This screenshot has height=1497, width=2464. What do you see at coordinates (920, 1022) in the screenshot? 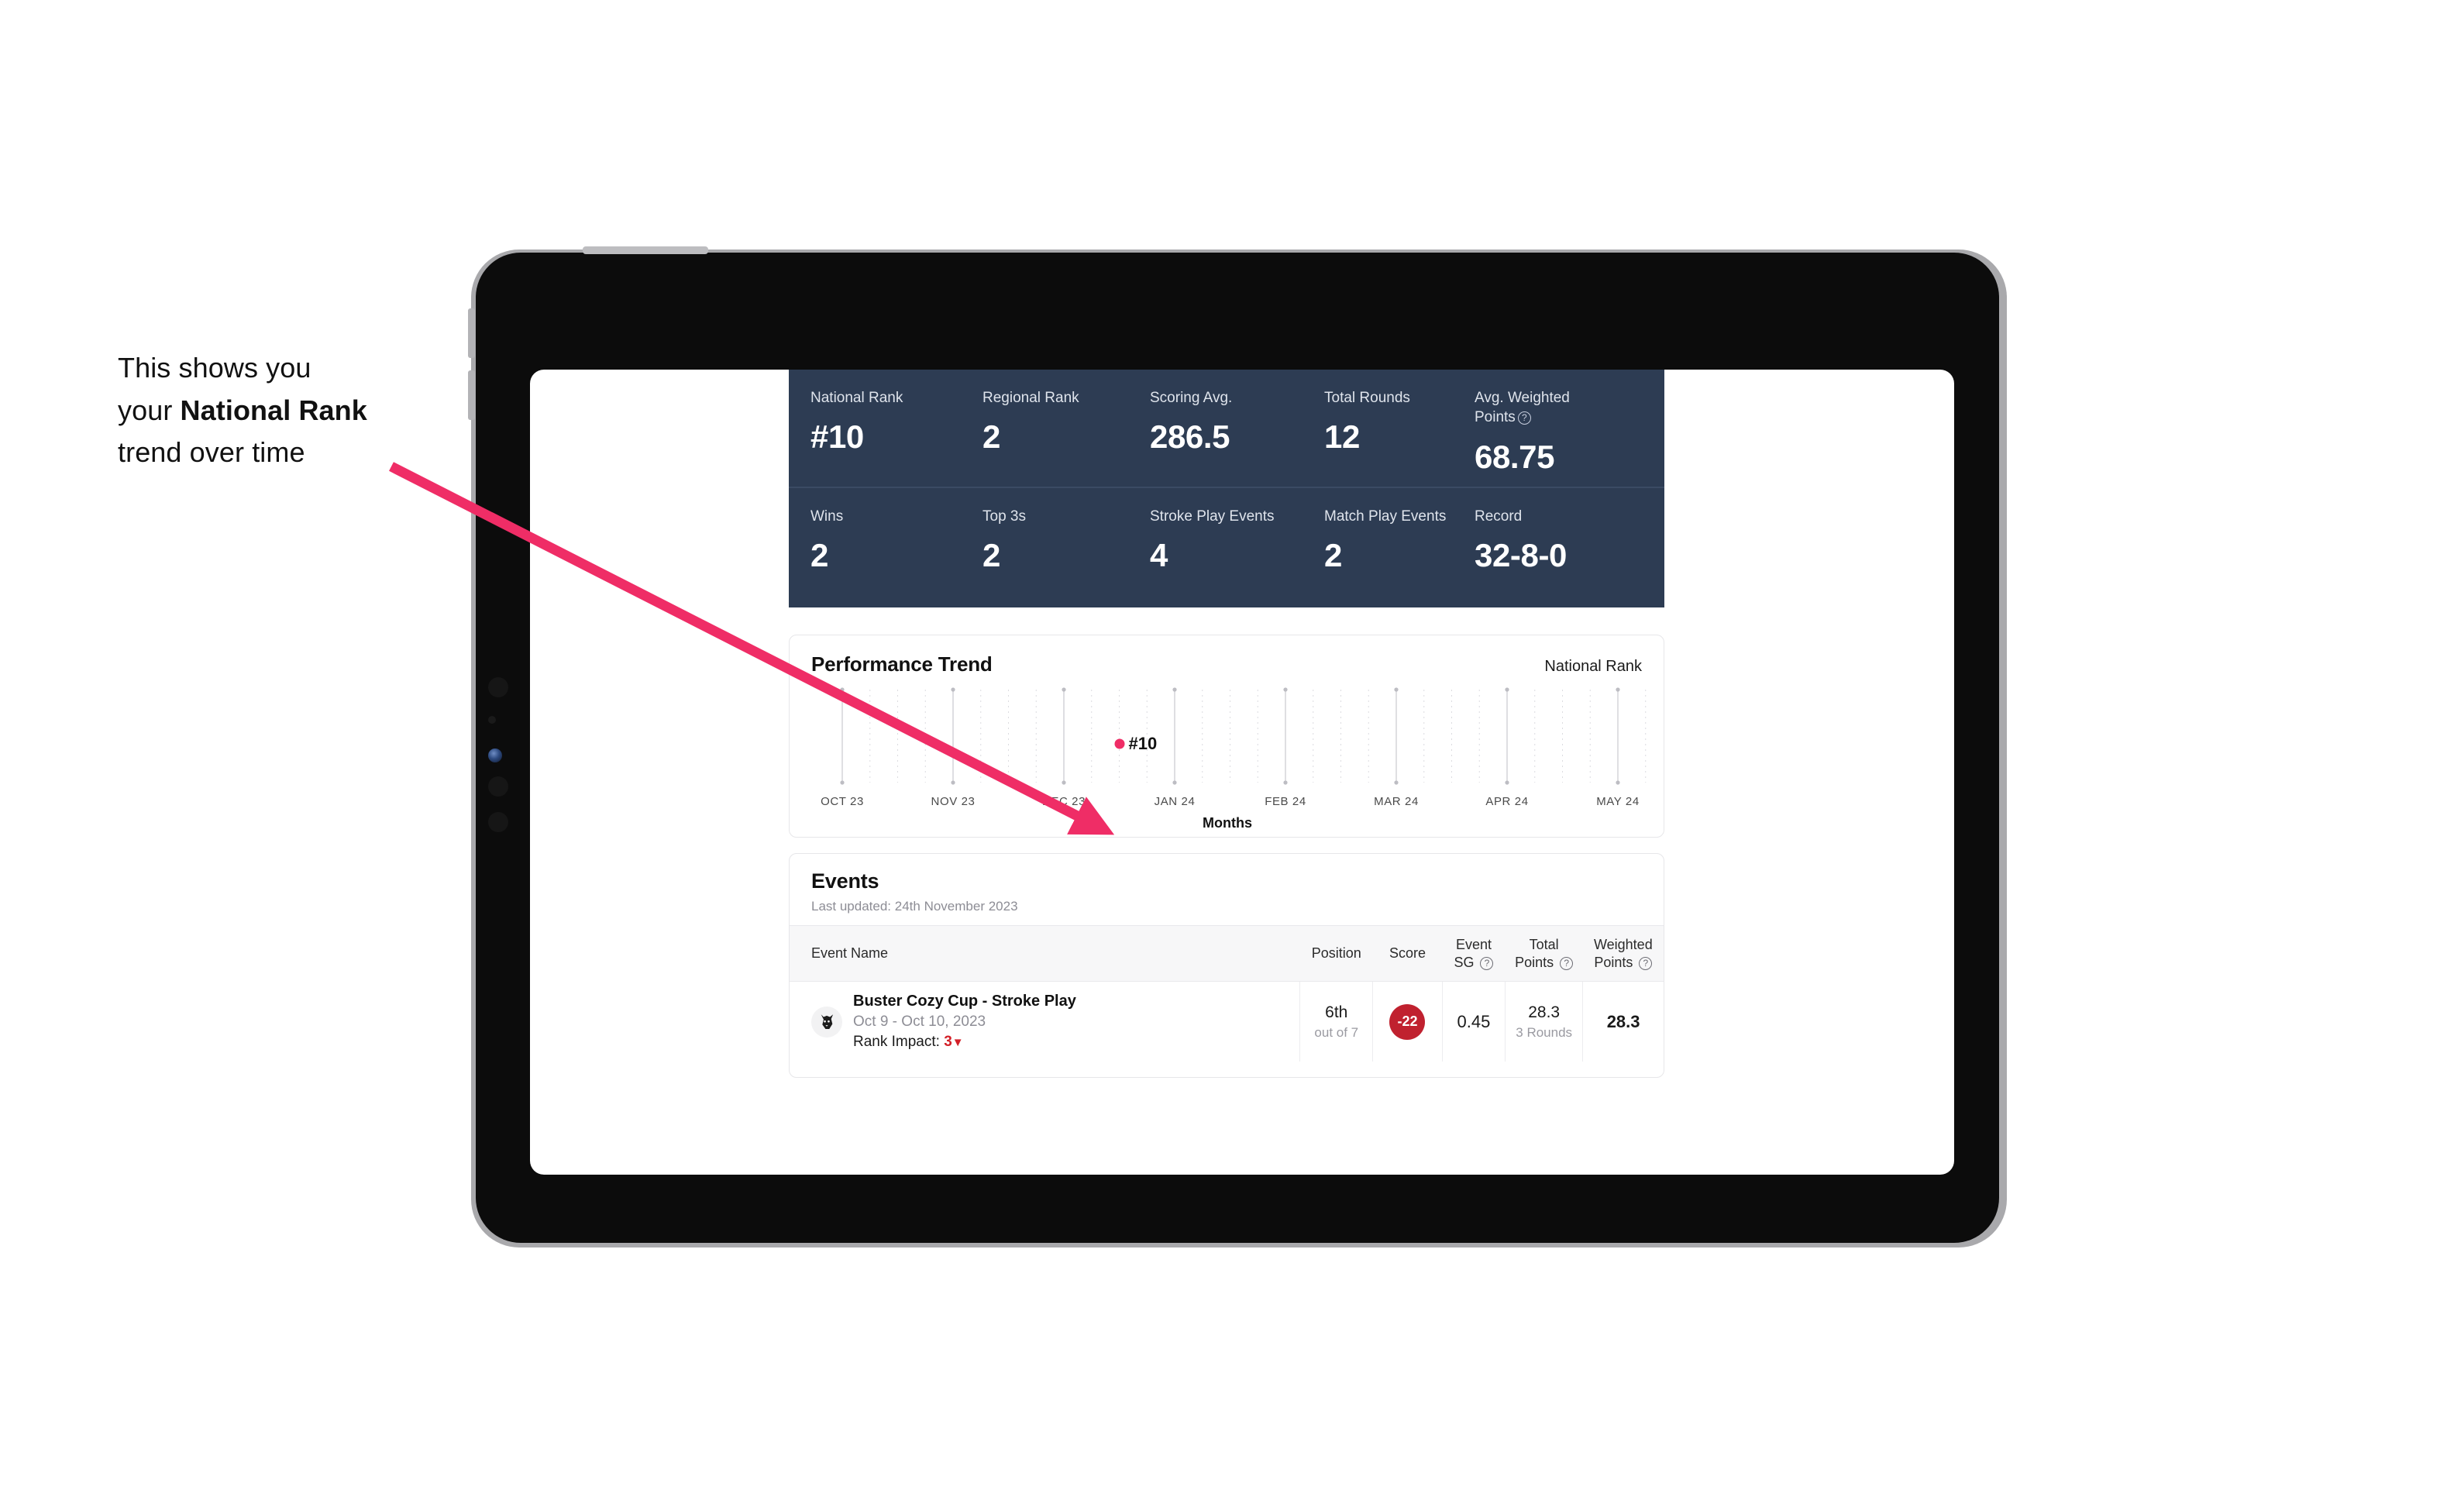
I see `event-dates: Oct 9 - Oct 10, 2023` at bounding box center [920, 1022].